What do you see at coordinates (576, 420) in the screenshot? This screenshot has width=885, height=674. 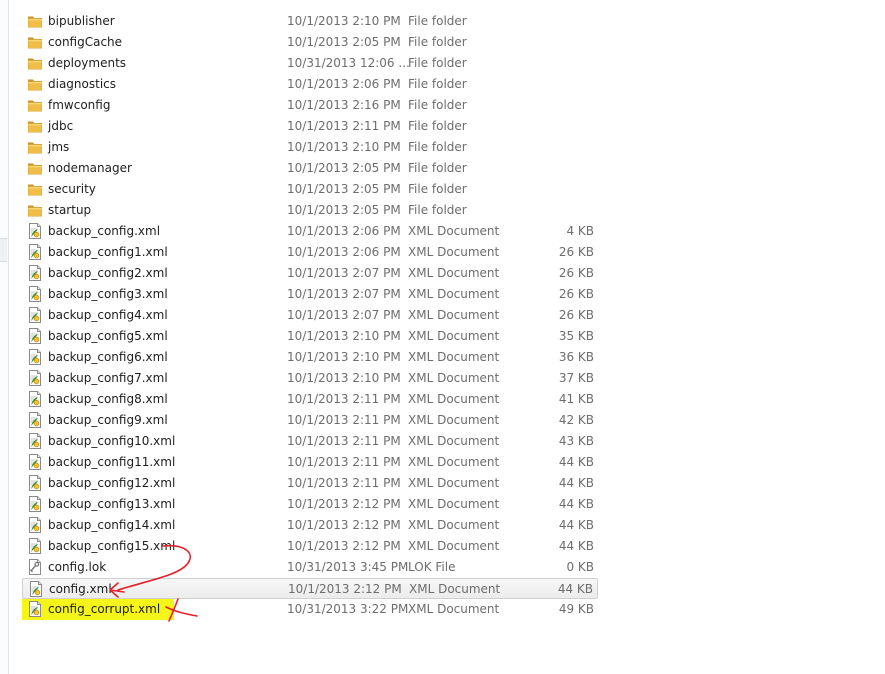 I see `file-size: 42 KB` at bounding box center [576, 420].